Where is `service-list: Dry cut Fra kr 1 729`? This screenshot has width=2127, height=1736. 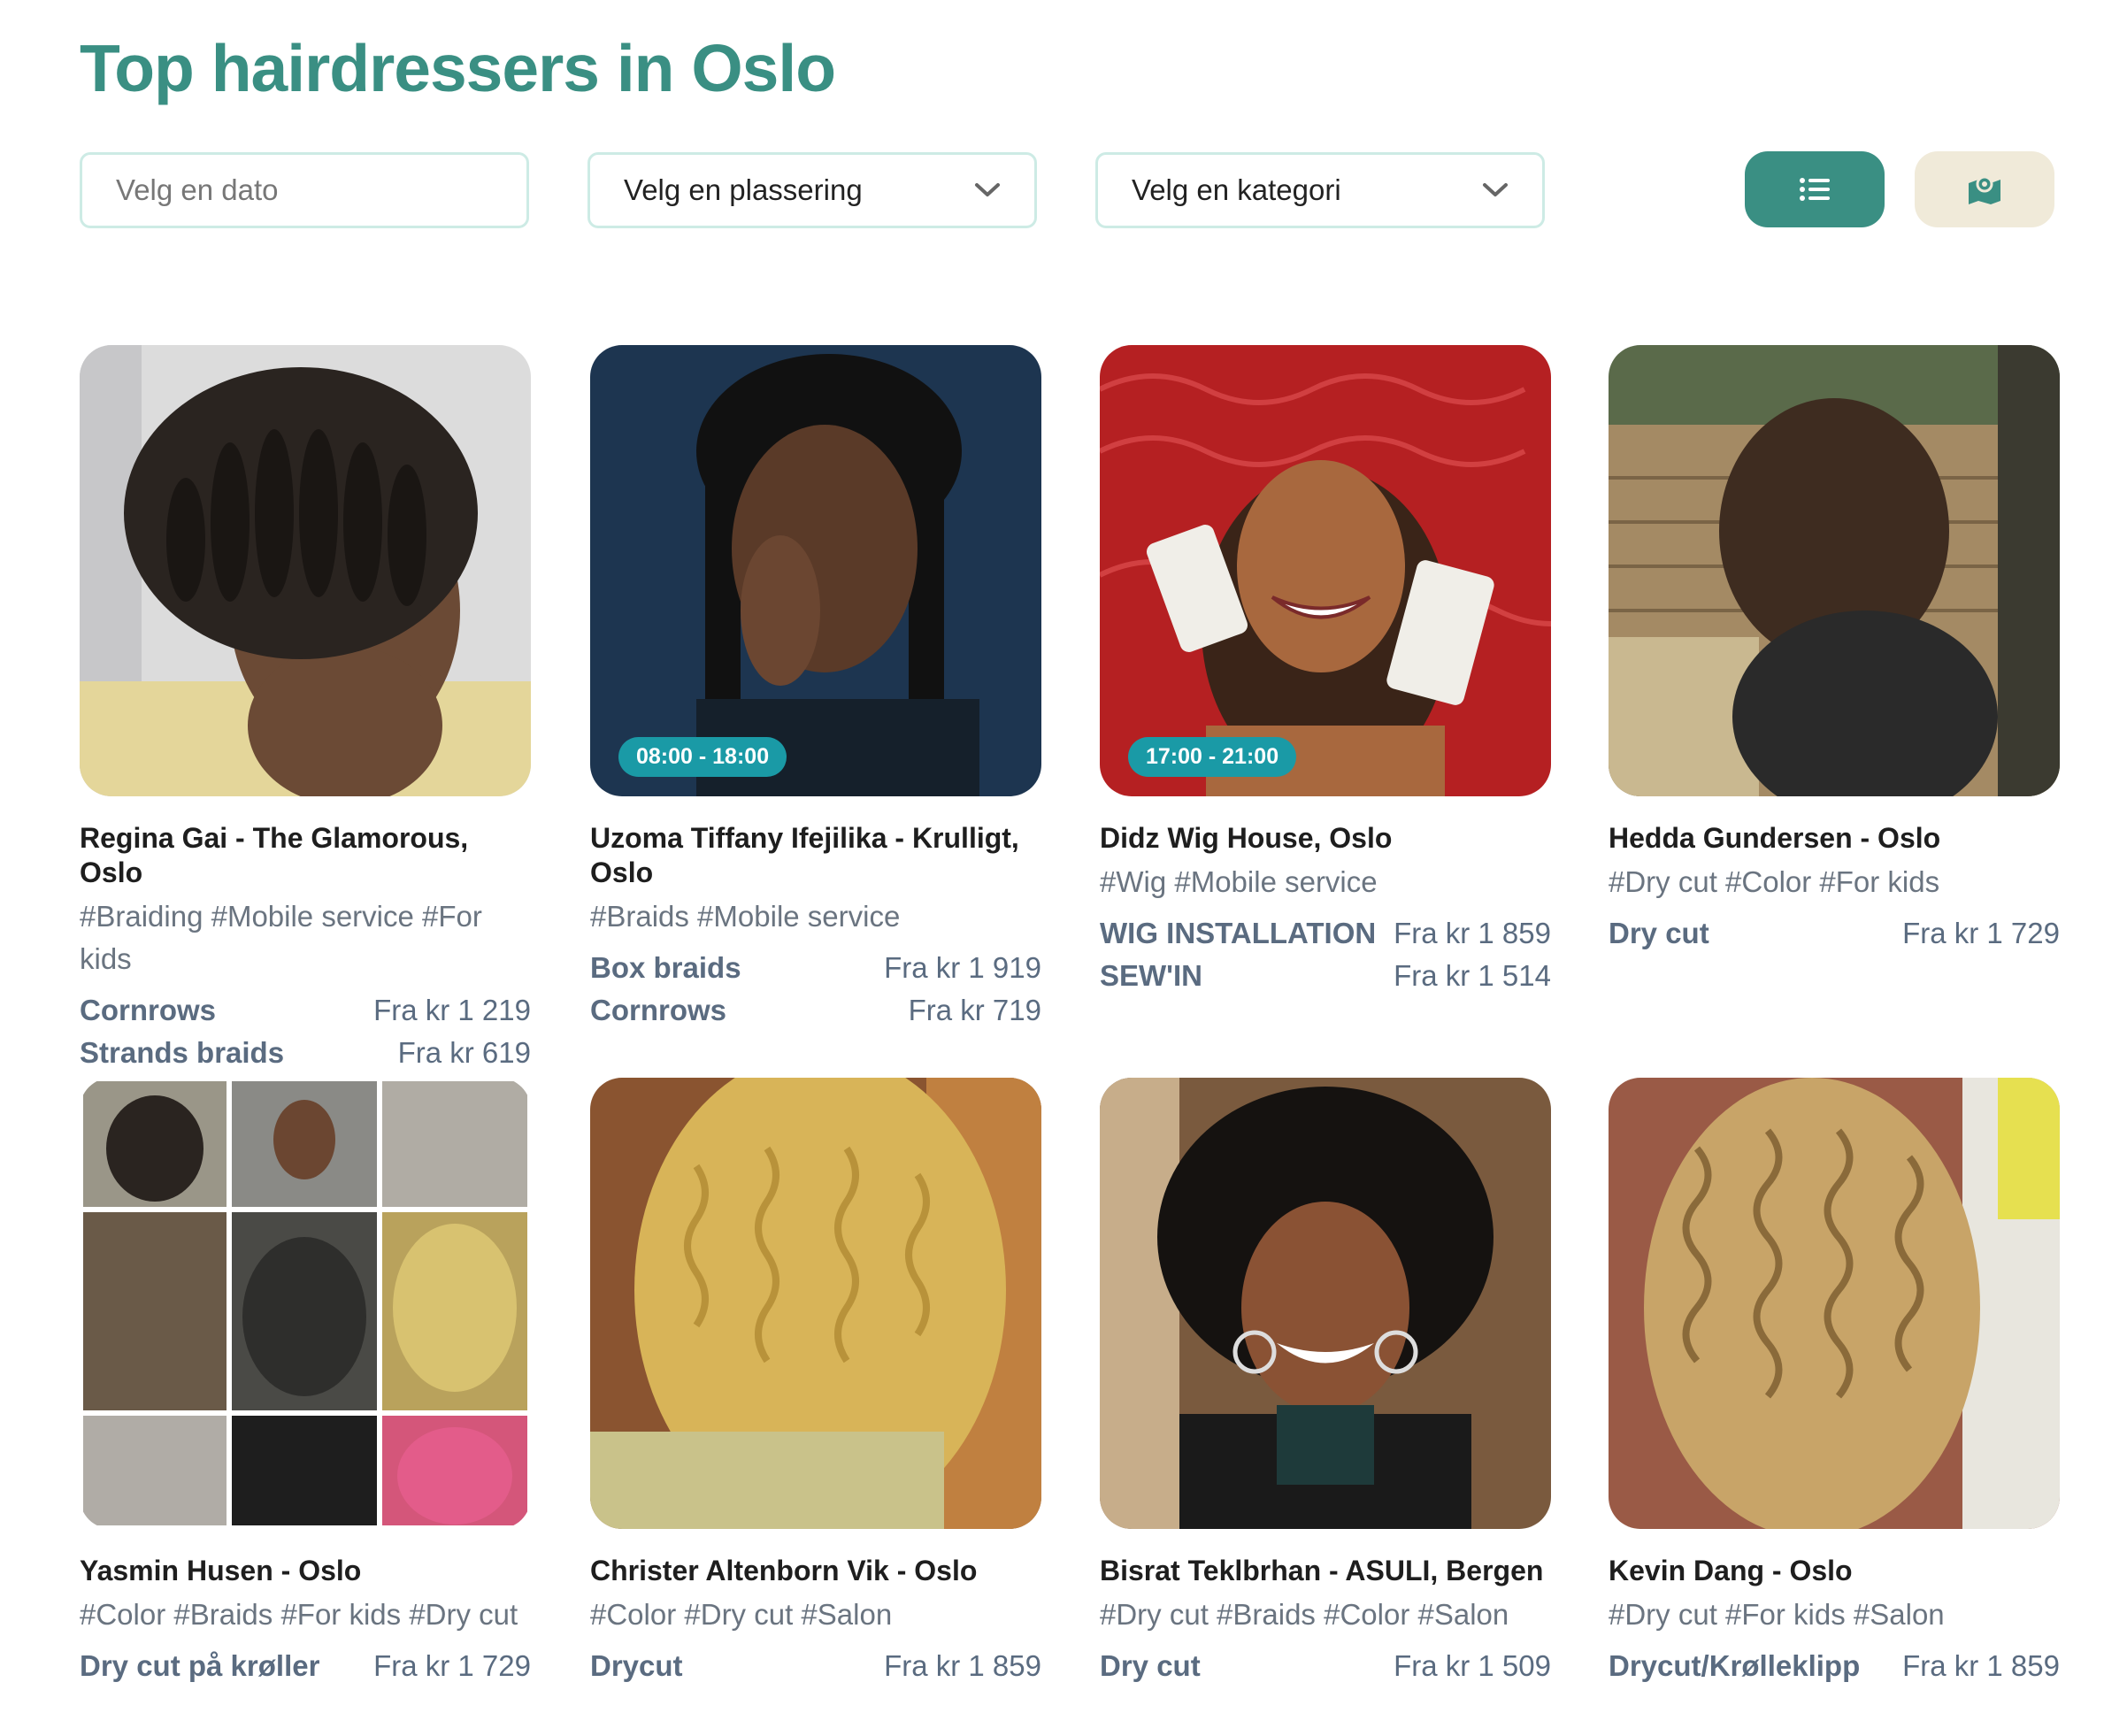
service-list: Dry cut Fra kr 1 729 is located at coordinates (1835, 933).